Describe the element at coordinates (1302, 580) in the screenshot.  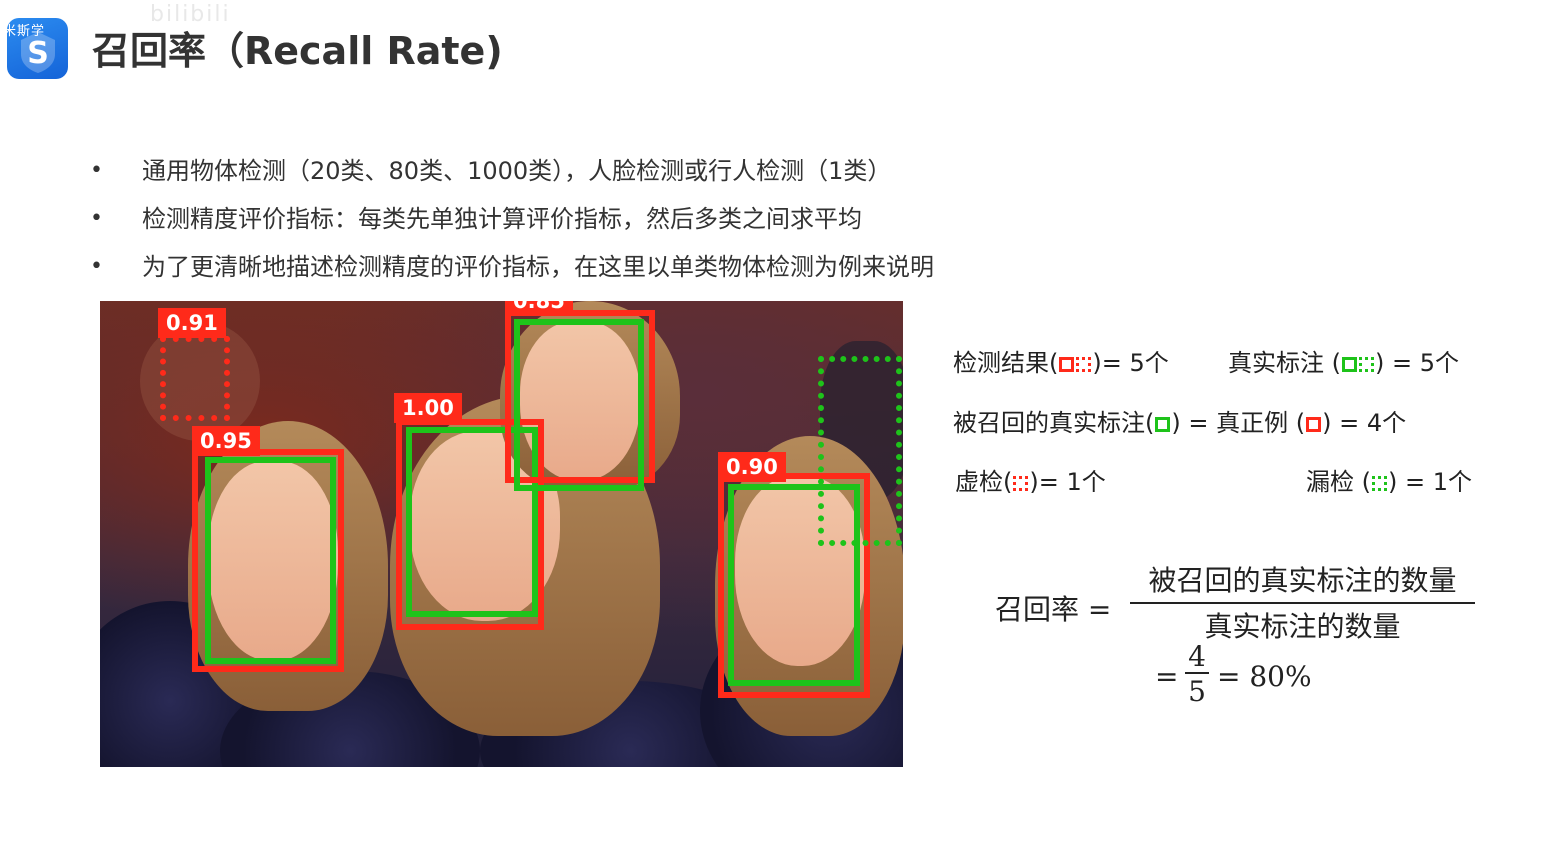
I see `formula-numerator: 被召回的真实标注的数量` at that location.